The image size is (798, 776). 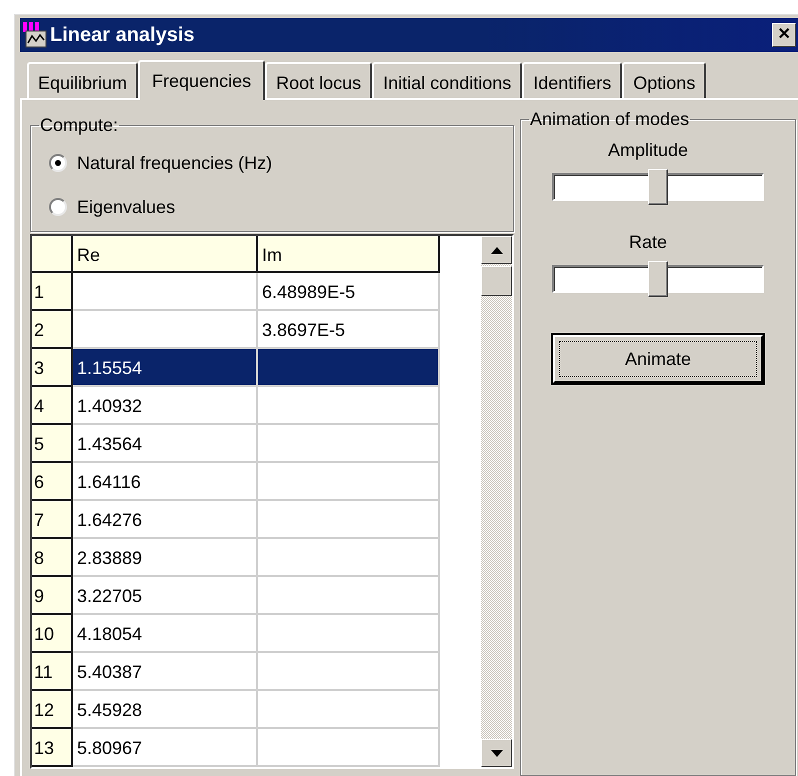 I want to click on row-header: 3, so click(x=52, y=368).